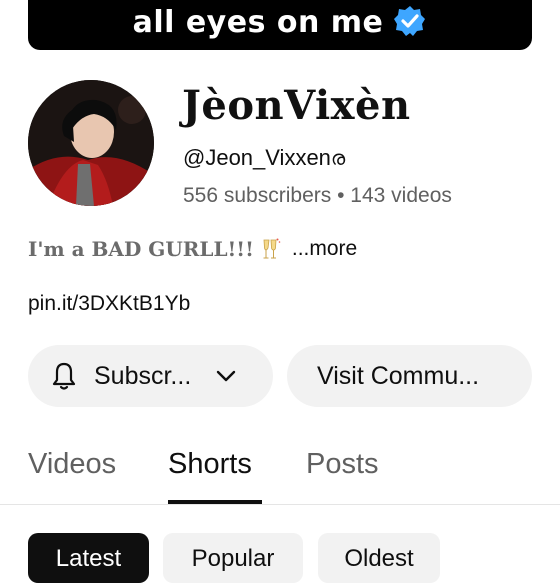 The image size is (560, 583). Describe the element at coordinates (296, 105) in the screenshot. I see `channel-name: JèonVixèn` at that location.